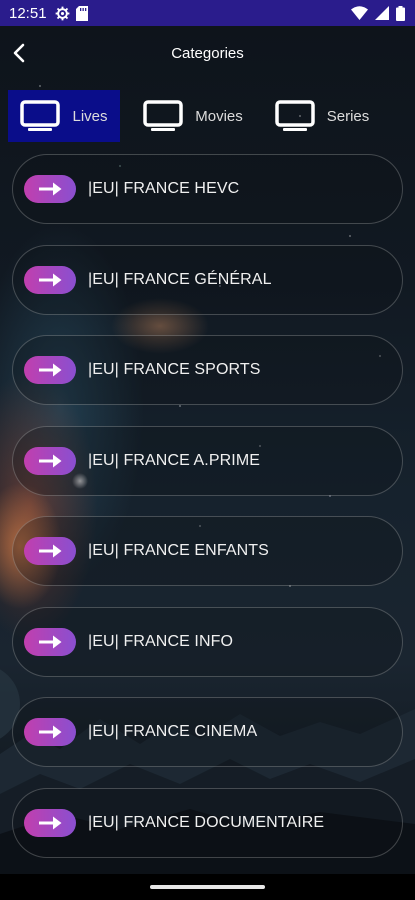 This screenshot has height=900, width=415. I want to click on status-left-icons, so click(71, 13).